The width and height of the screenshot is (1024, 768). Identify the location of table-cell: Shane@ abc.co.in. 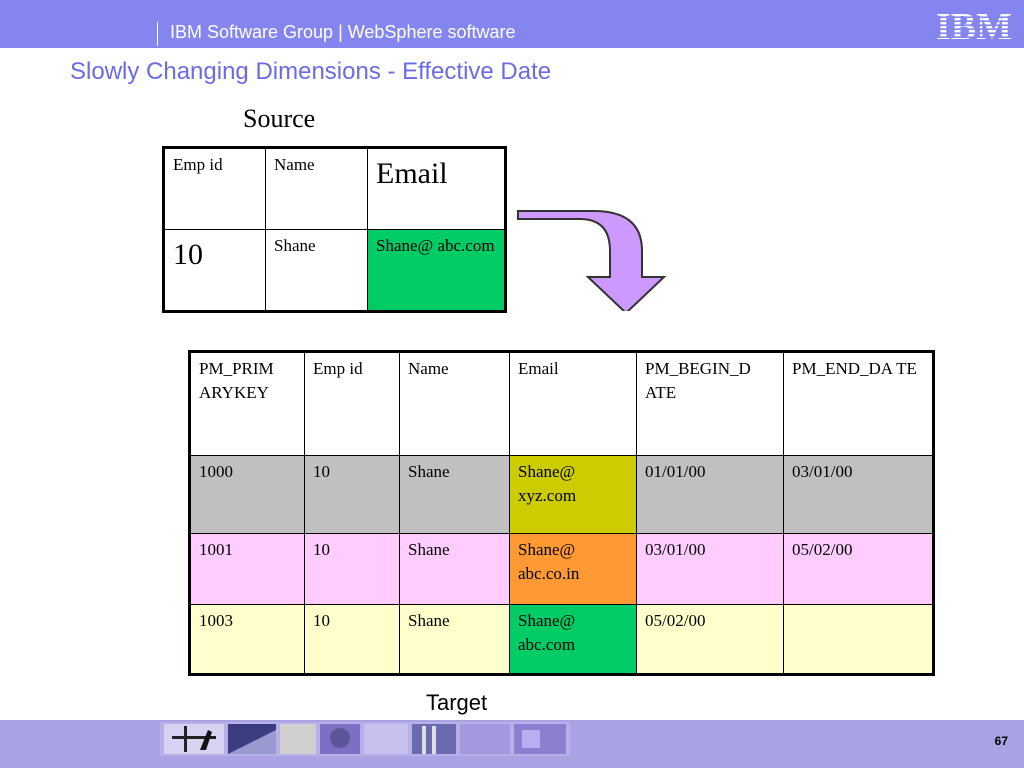
(573, 569).